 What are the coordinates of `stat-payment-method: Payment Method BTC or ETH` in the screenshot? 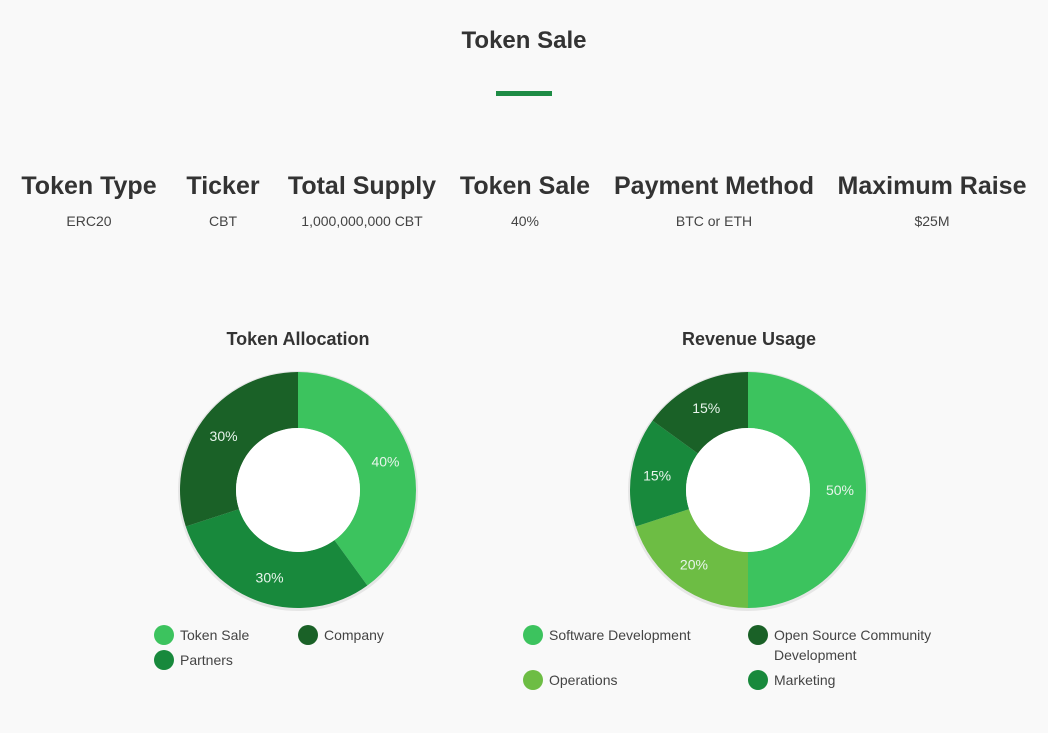 It's located at (714, 200).